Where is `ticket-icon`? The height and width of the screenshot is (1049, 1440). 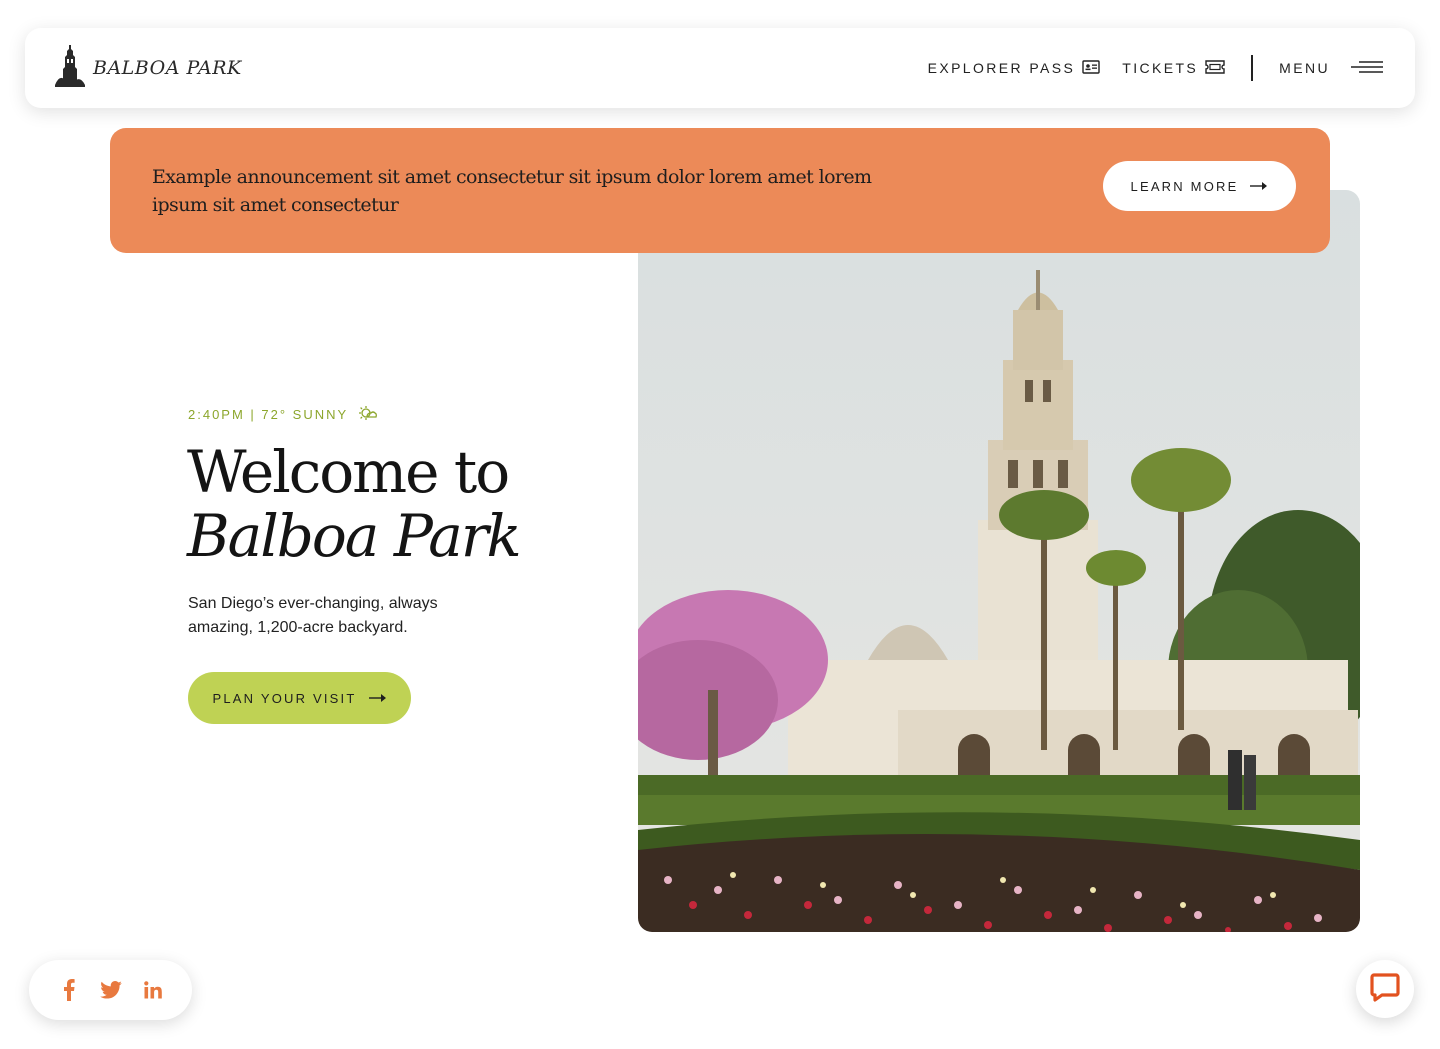 ticket-icon is located at coordinates (1215, 68).